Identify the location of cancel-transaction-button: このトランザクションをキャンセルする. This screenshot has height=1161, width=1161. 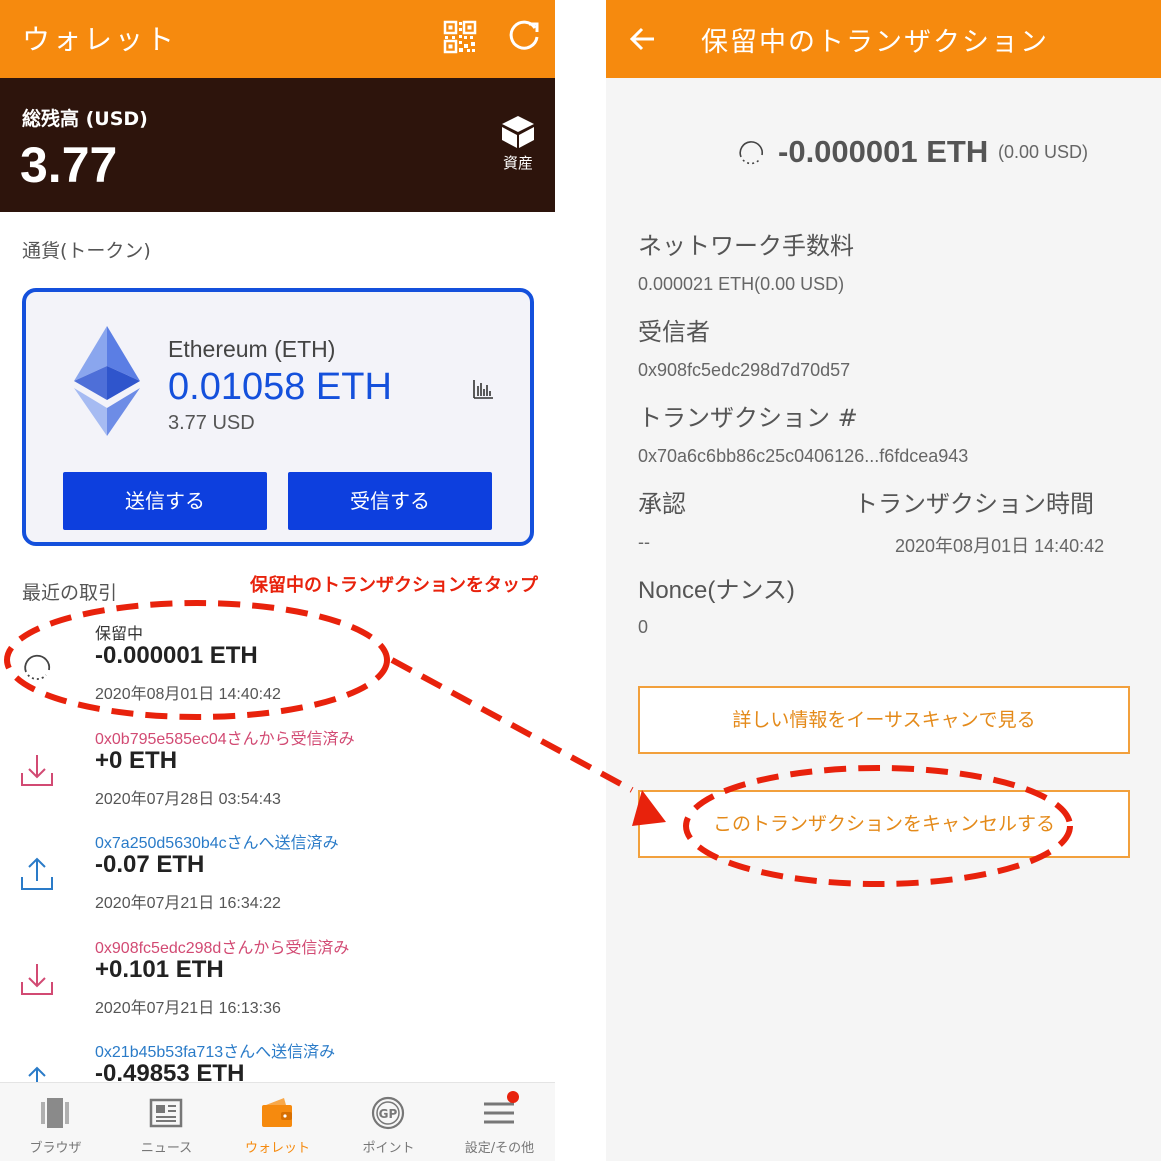
(884, 824).